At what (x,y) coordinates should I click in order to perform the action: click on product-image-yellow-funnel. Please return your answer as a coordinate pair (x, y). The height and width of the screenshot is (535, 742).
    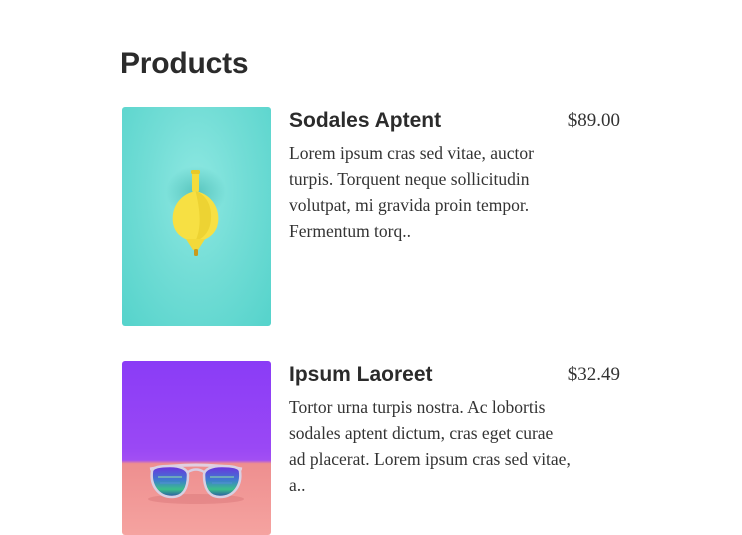
    Looking at the image, I should click on (196, 216).